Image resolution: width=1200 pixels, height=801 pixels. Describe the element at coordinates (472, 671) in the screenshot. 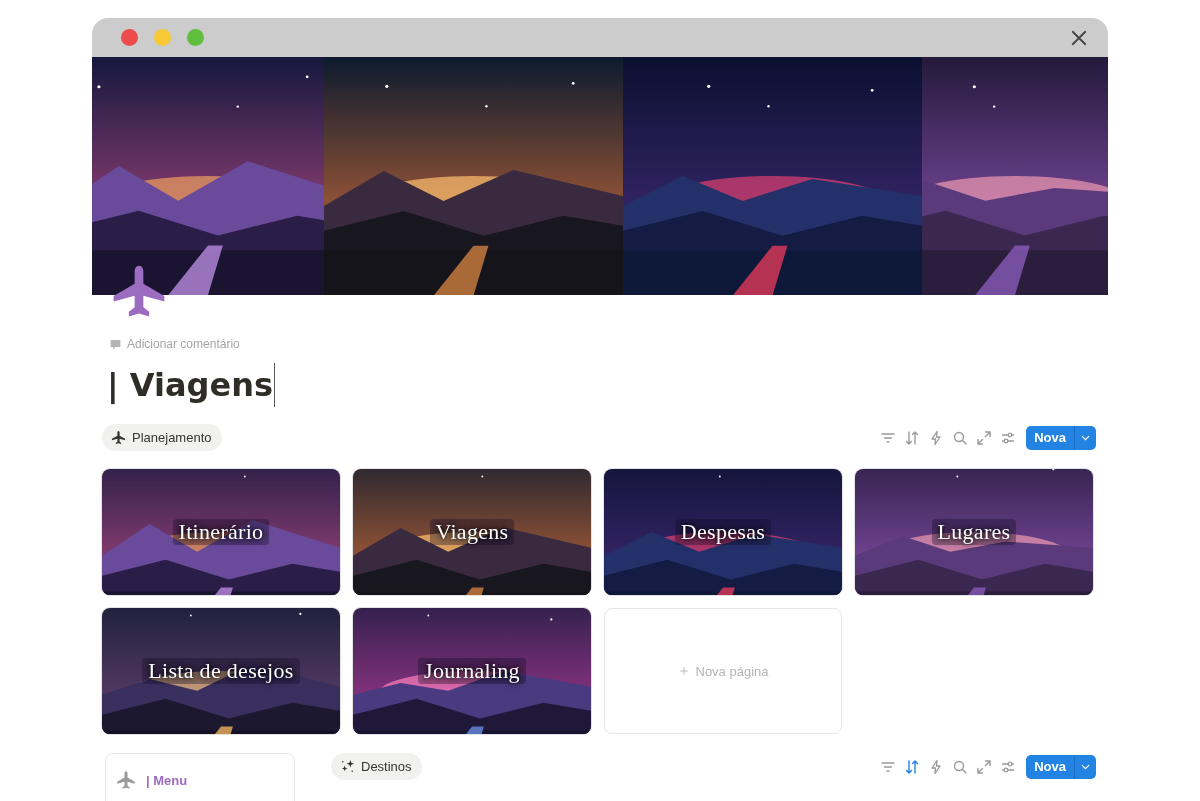

I see `gallery-card: Journaling` at that location.